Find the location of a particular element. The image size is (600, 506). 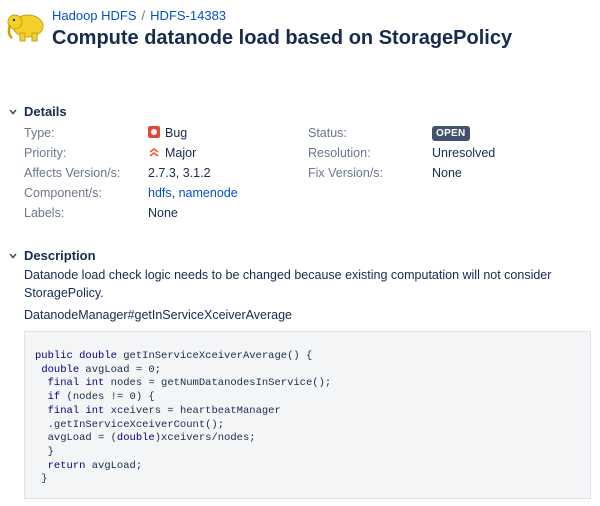

description-toggle: Description is located at coordinates (52, 255).